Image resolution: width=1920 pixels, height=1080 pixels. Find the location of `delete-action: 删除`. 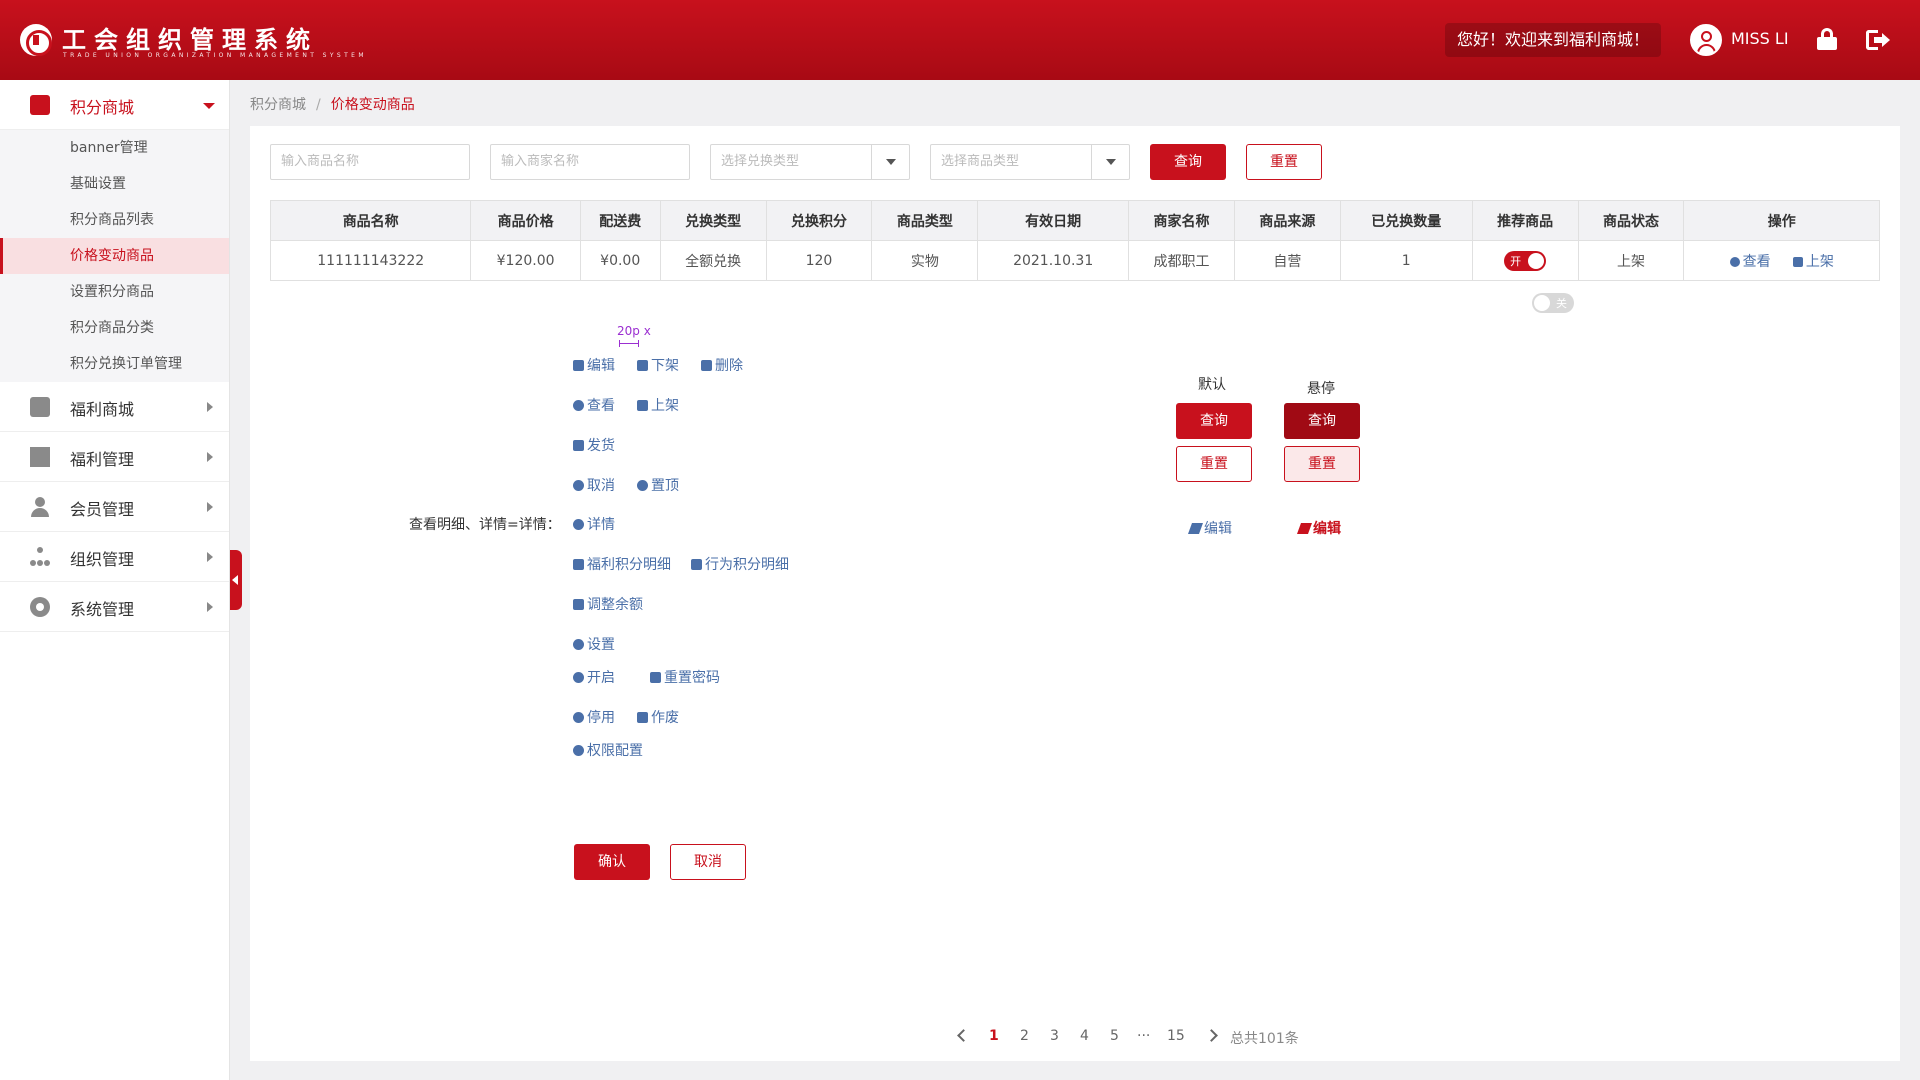

delete-action: 删除 is located at coordinates (722, 365).